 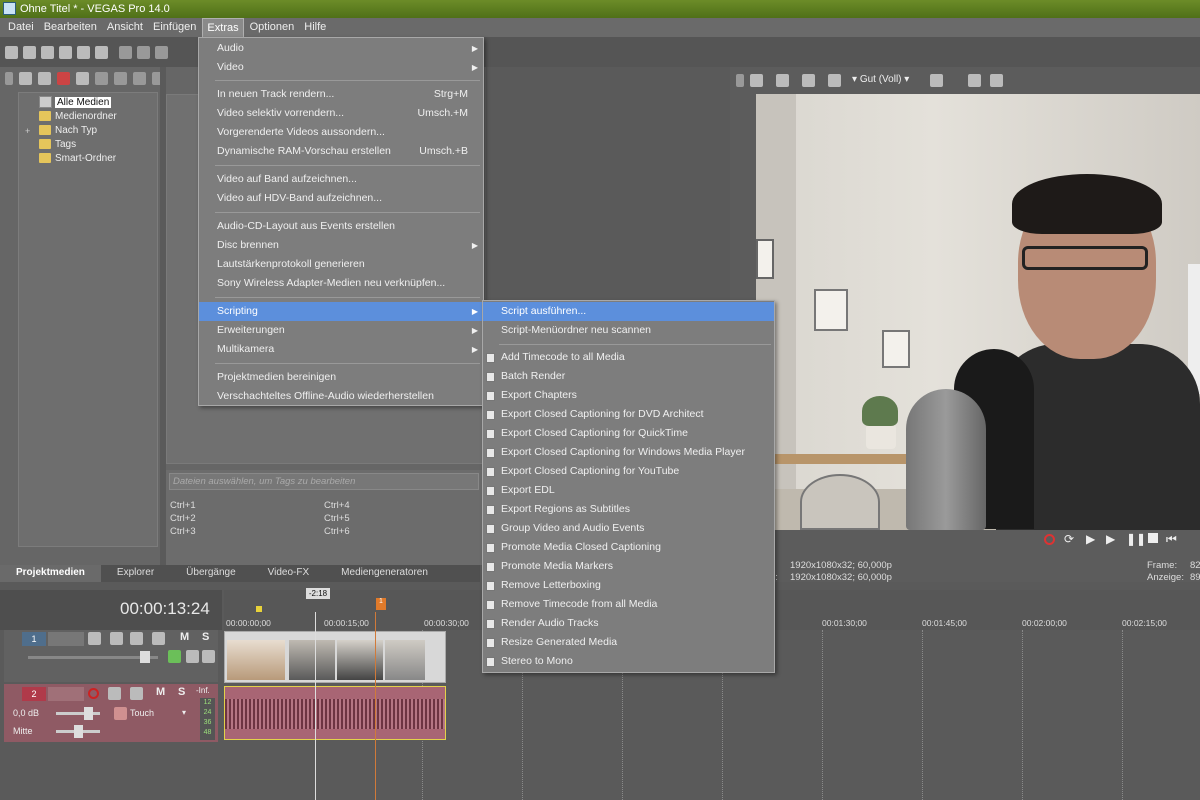 What do you see at coordinates (78, 731) in the screenshot?
I see `pan-slider-handle` at bounding box center [78, 731].